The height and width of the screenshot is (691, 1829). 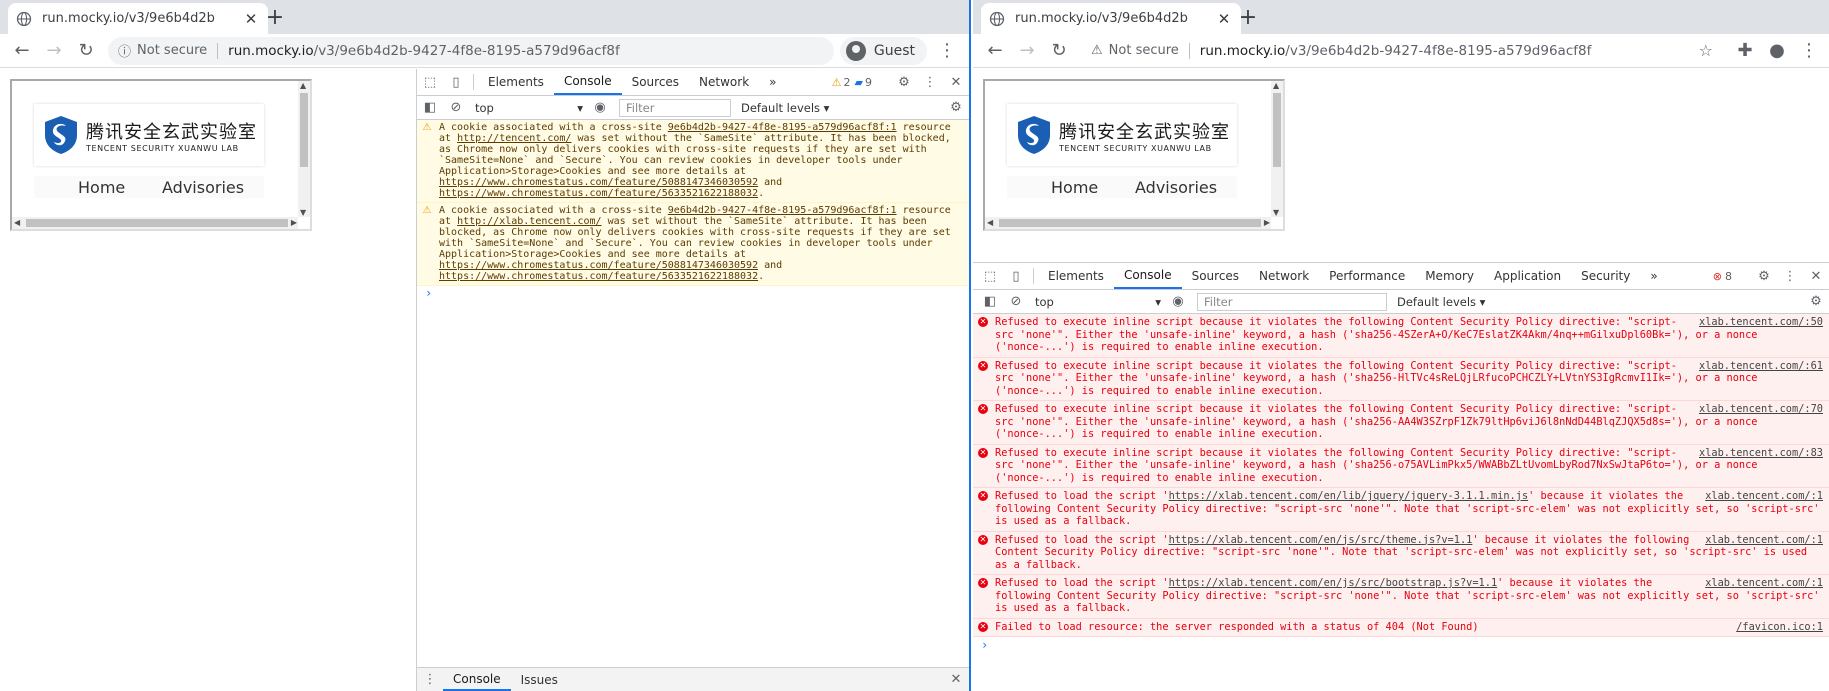 I want to click on tab-memory: Memory, so click(x=1449, y=276).